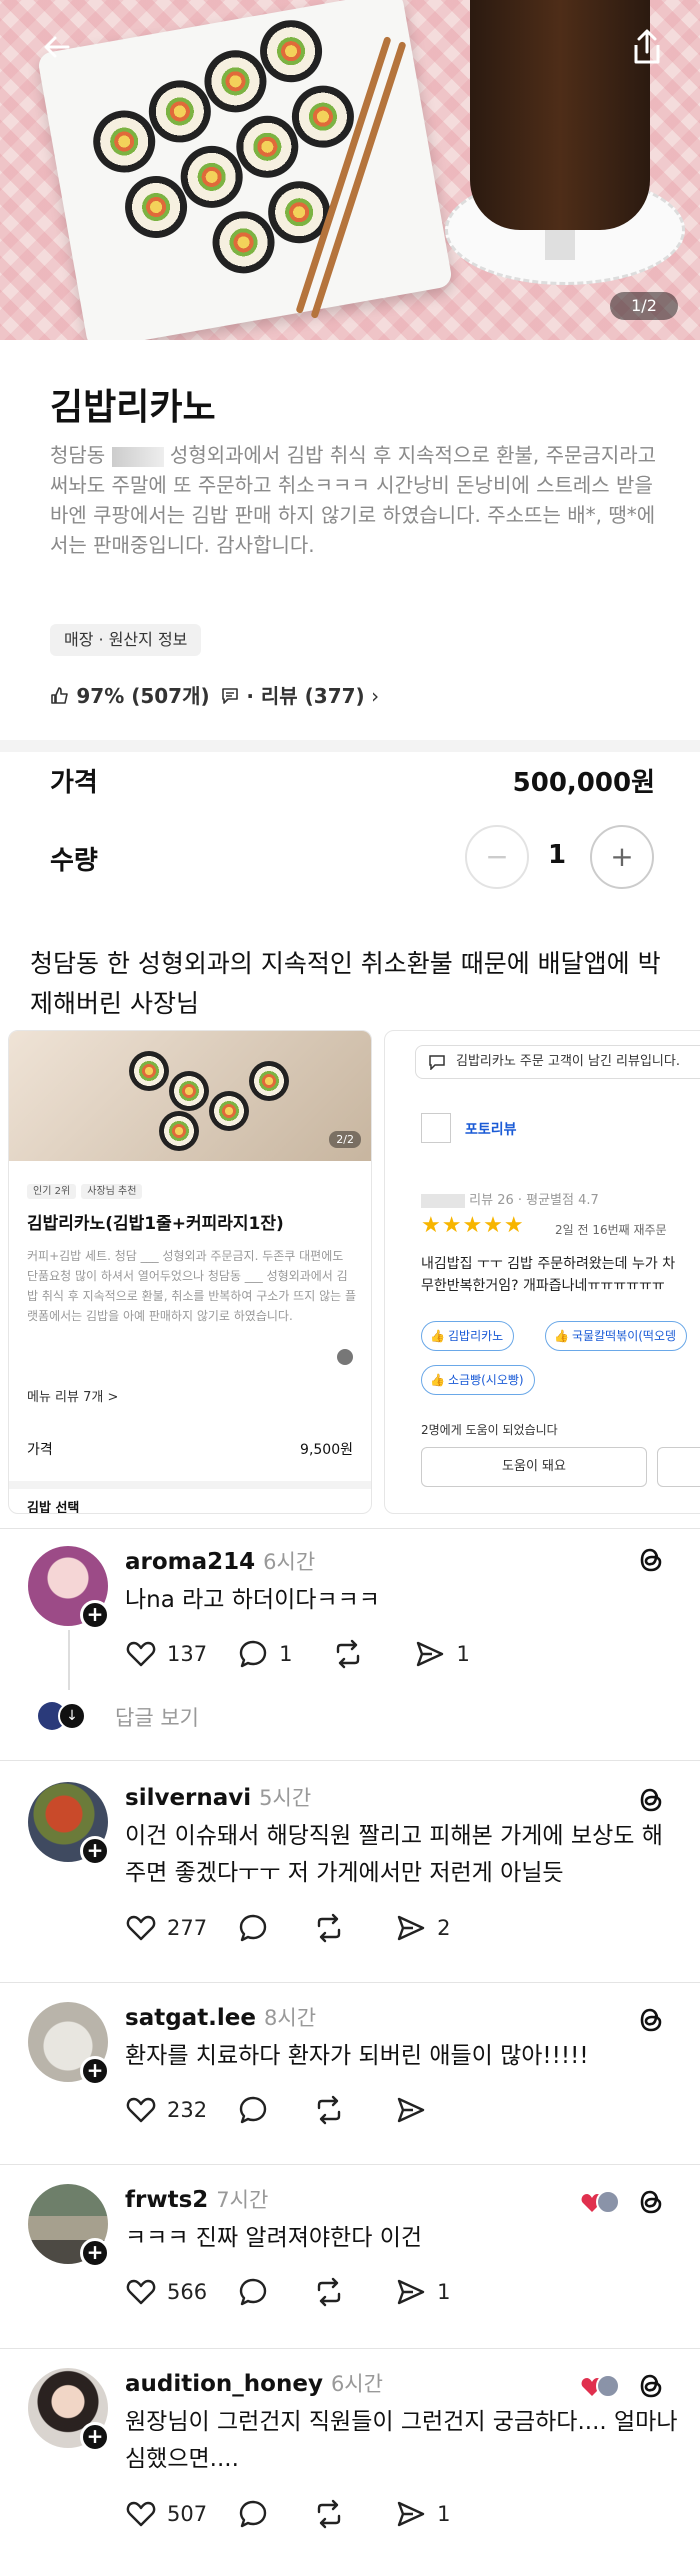  Describe the element at coordinates (622, 857) in the screenshot. I see `quantity-plus-button: +` at that location.